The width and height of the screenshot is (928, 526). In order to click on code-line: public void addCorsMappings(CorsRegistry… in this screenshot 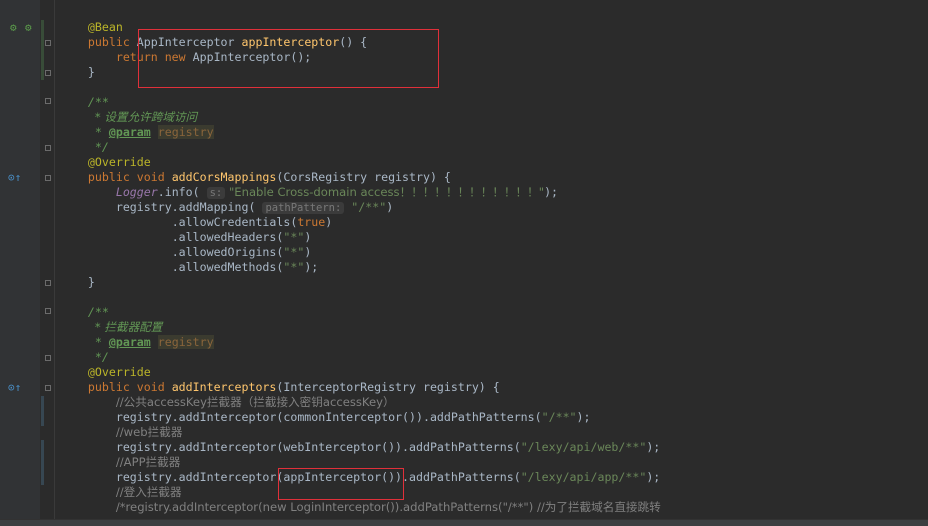, I will do `click(255, 177)`.